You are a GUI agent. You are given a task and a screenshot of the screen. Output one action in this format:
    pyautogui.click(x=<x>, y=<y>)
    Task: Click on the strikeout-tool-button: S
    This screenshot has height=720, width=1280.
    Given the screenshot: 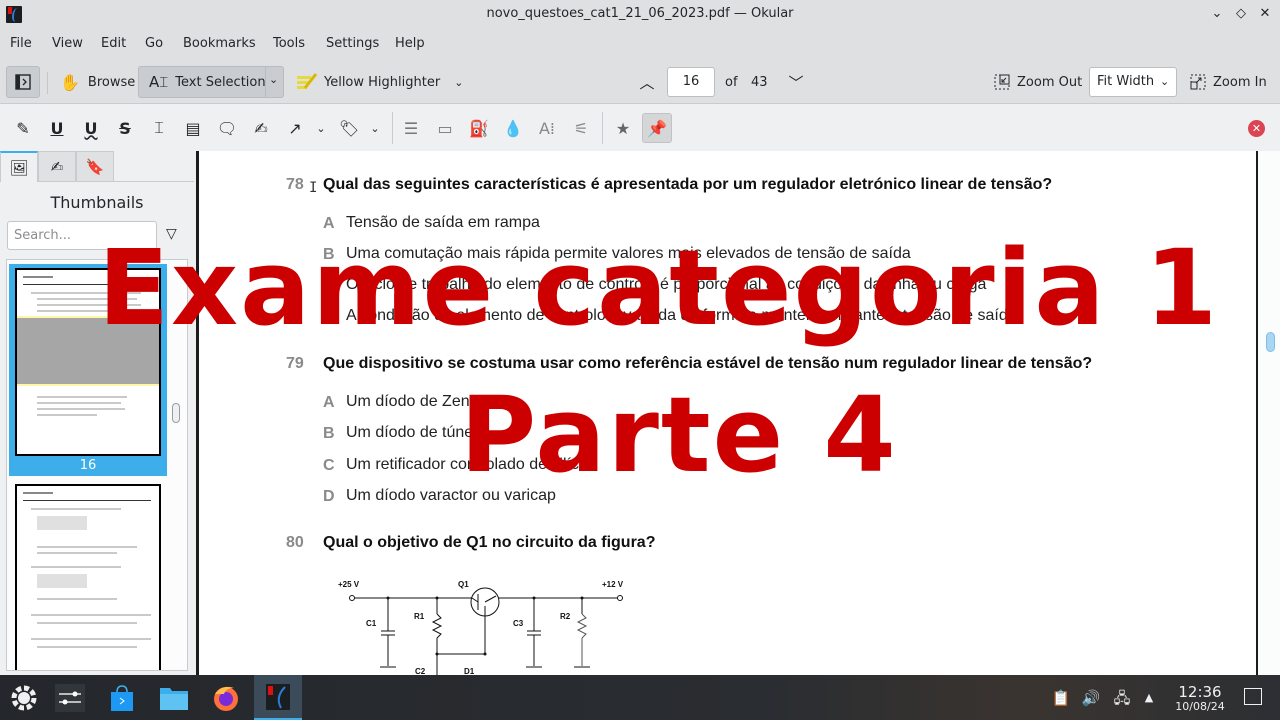 What is the action you would take?
    pyautogui.click(x=125, y=128)
    